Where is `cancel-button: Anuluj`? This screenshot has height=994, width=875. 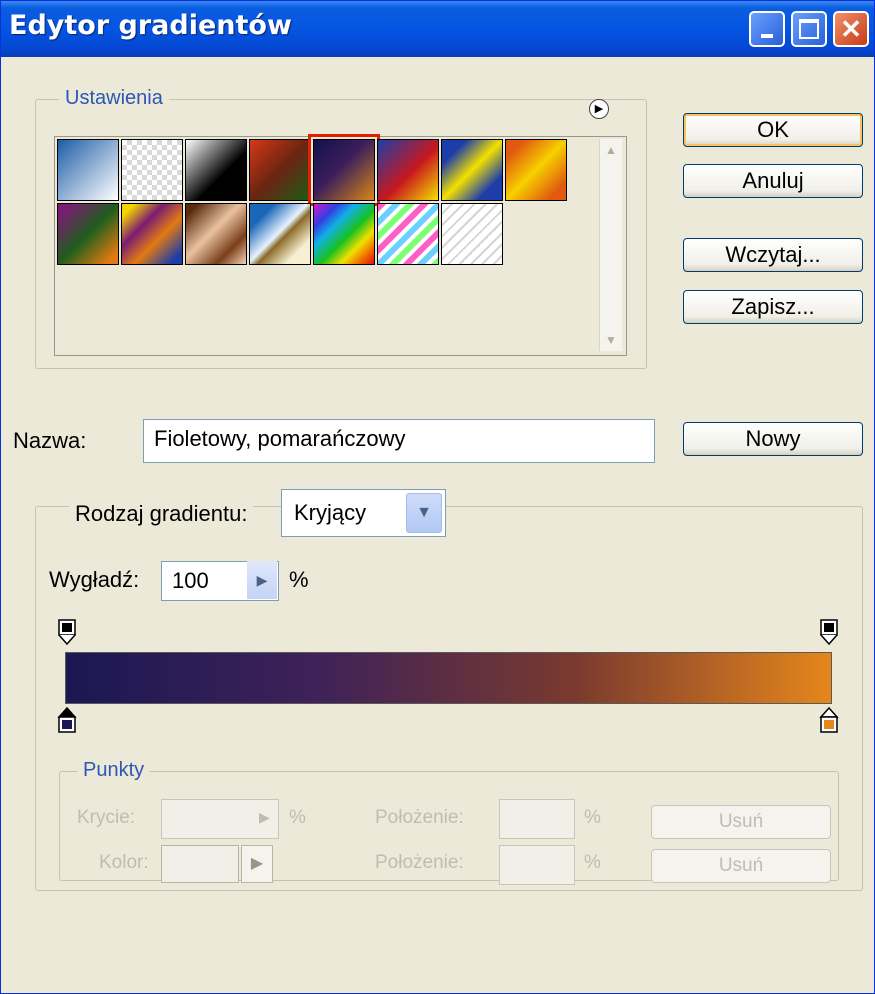 cancel-button: Anuluj is located at coordinates (773, 181).